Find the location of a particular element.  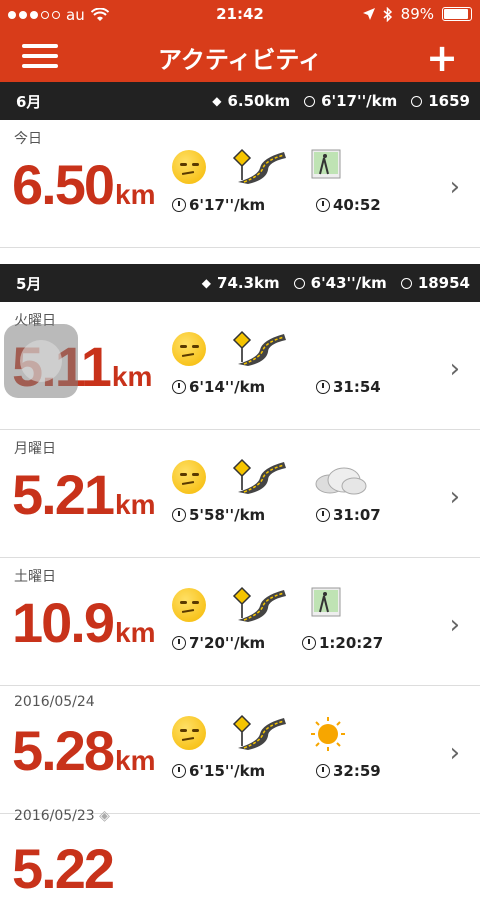

touch-indicator is located at coordinates (41, 361).